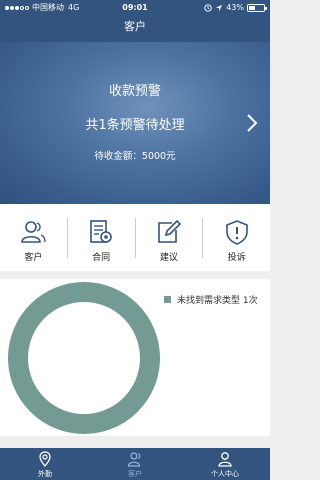 This screenshot has height=480, width=320. What do you see at coordinates (34, 232) in the screenshot?
I see `customer-icon` at bounding box center [34, 232].